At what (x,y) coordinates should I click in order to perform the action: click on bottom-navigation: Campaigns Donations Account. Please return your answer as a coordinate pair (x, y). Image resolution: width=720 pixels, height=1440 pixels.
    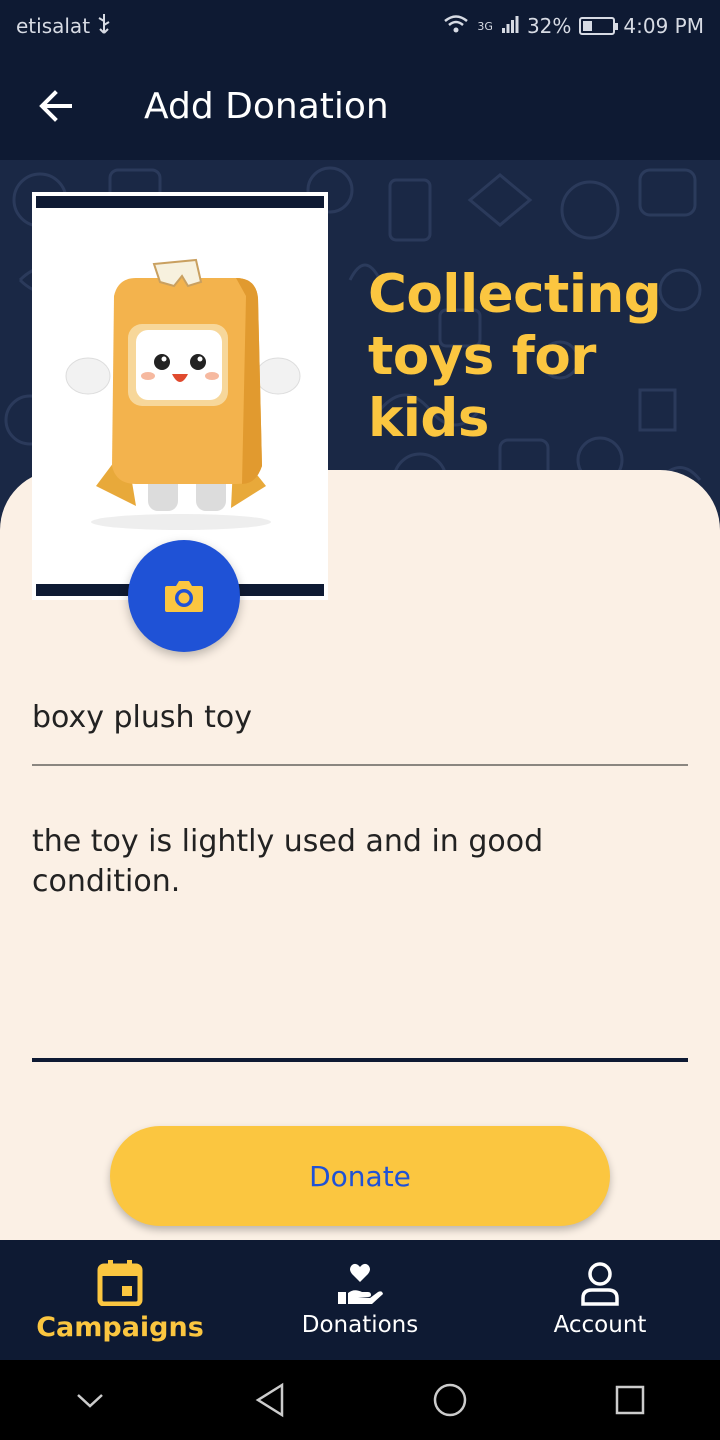
    Looking at the image, I should click on (360, 1300).